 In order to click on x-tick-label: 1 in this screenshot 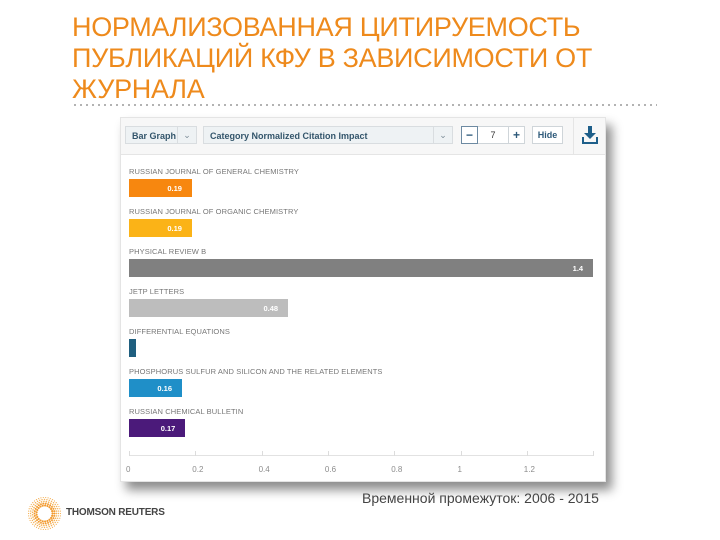, I will do `click(459, 469)`.